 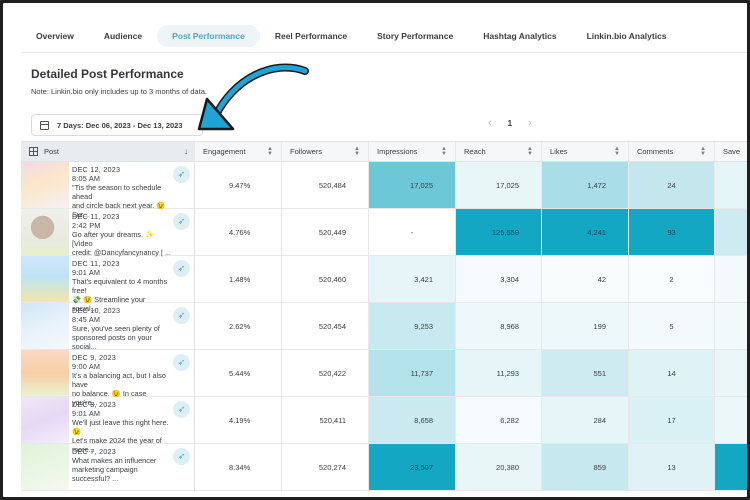 I want to click on post-date: DEC 9, 2023, so click(x=94, y=357).